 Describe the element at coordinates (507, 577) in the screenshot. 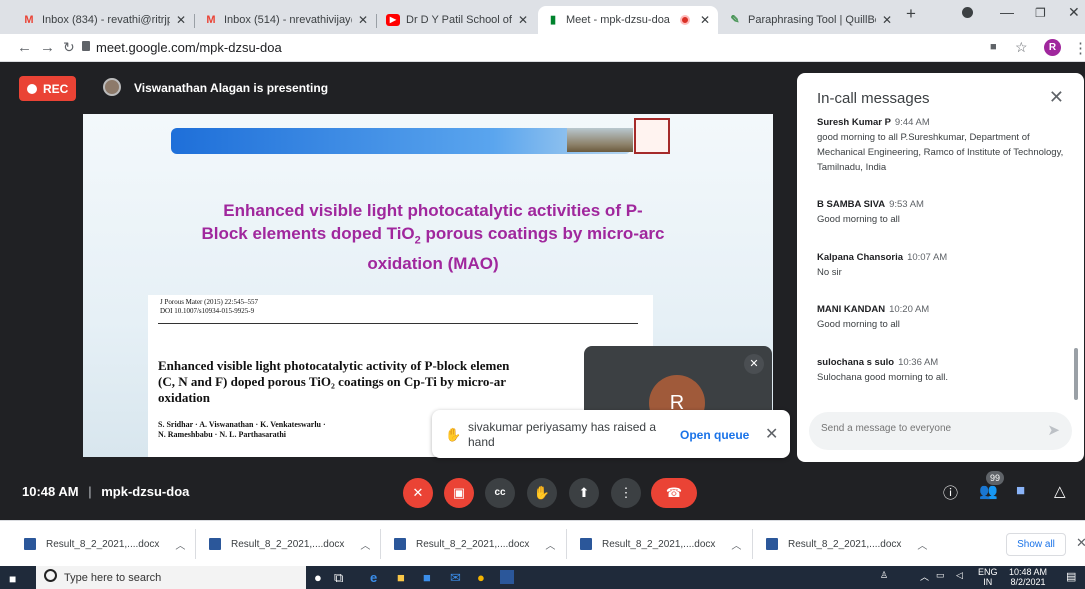

I see `word-icon` at that location.